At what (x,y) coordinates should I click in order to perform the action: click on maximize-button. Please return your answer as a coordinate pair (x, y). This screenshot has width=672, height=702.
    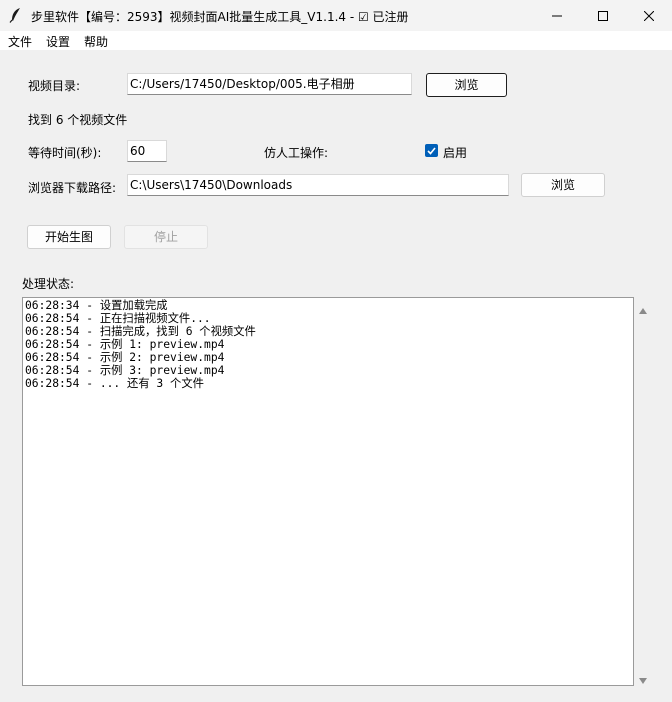
    Looking at the image, I should click on (603, 15).